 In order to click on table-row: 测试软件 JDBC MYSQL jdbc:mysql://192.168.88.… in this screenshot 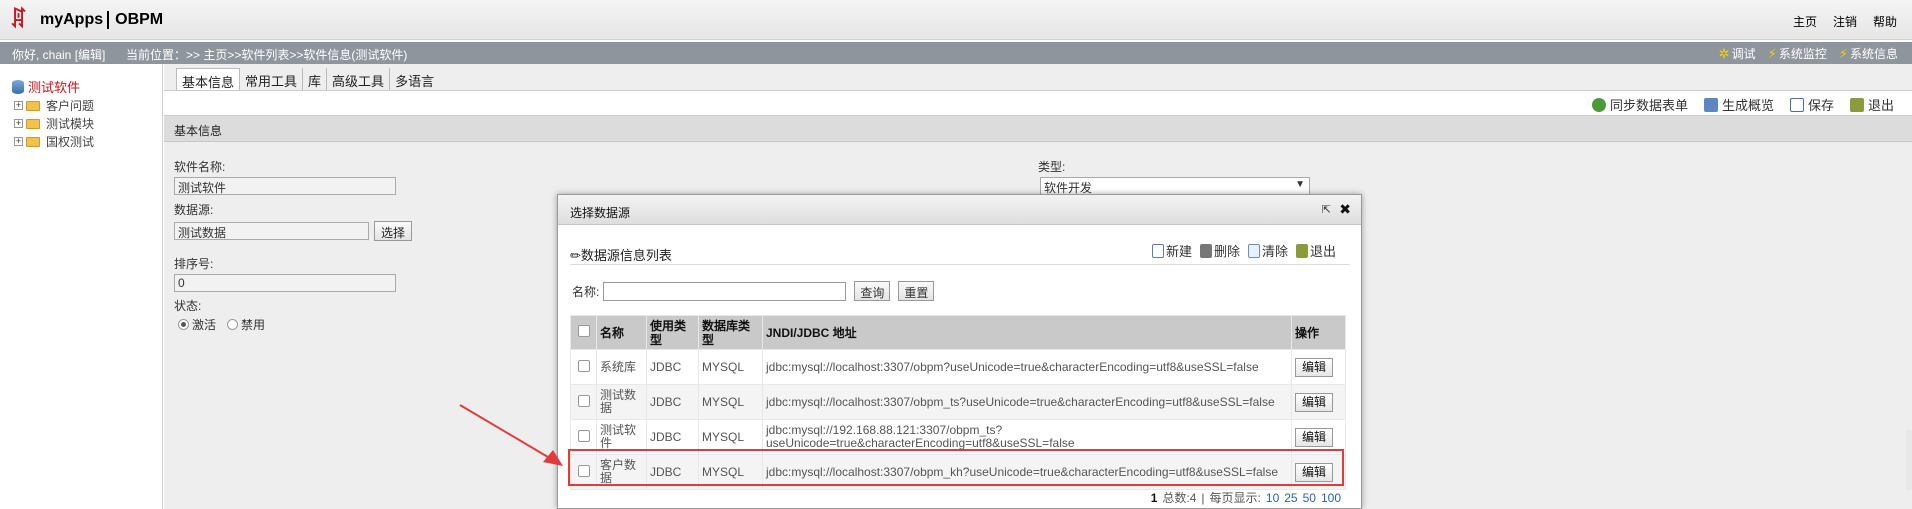, I will do `click(958, 437)`.